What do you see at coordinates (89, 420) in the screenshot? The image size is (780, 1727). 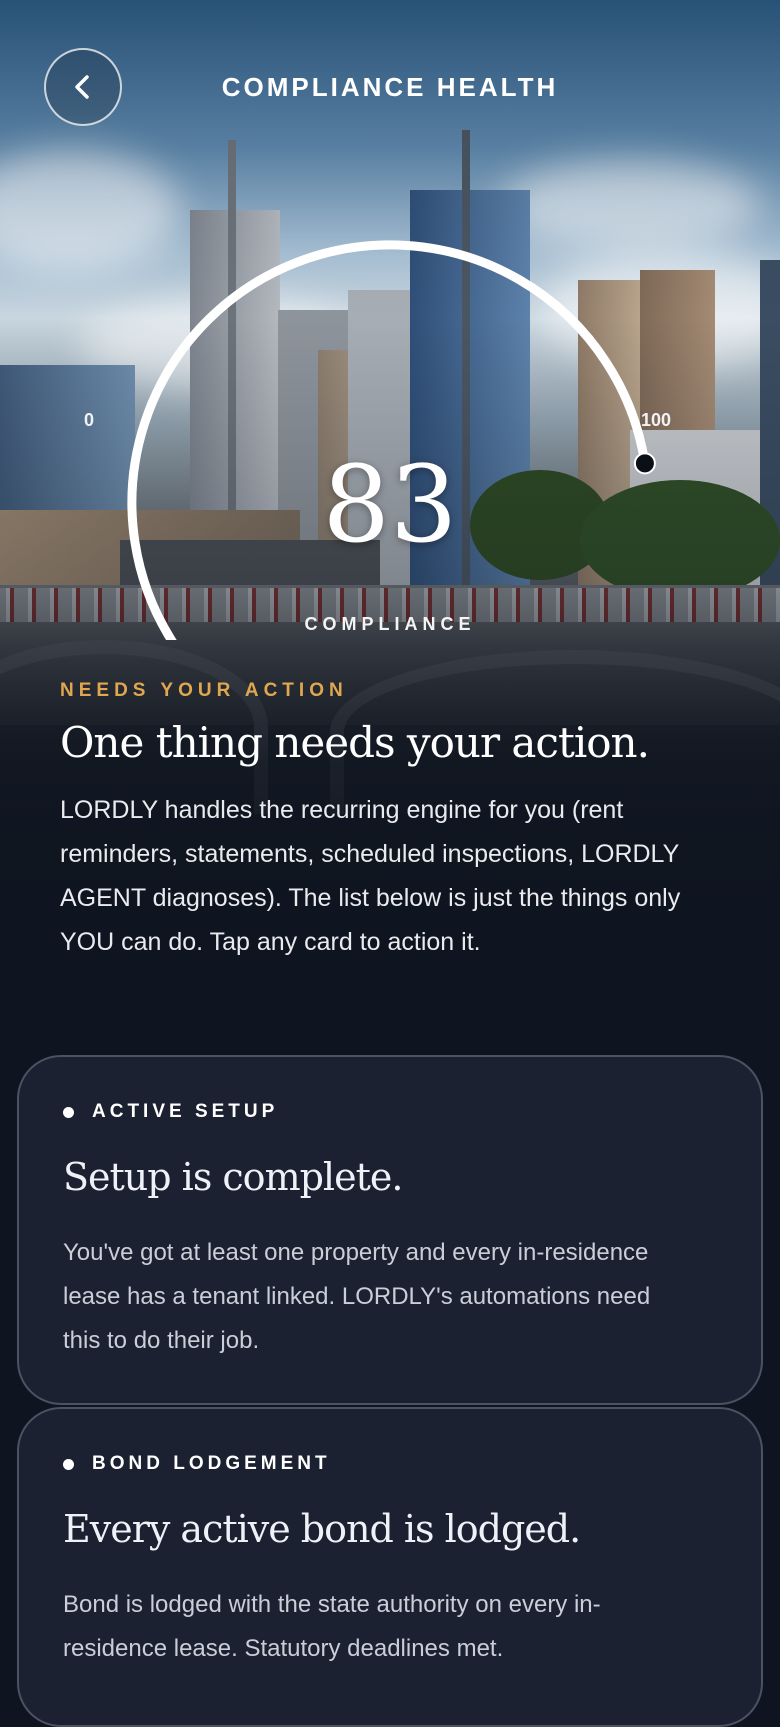 I see `gauge-min-label: 0` at bounding box center [89, 420].